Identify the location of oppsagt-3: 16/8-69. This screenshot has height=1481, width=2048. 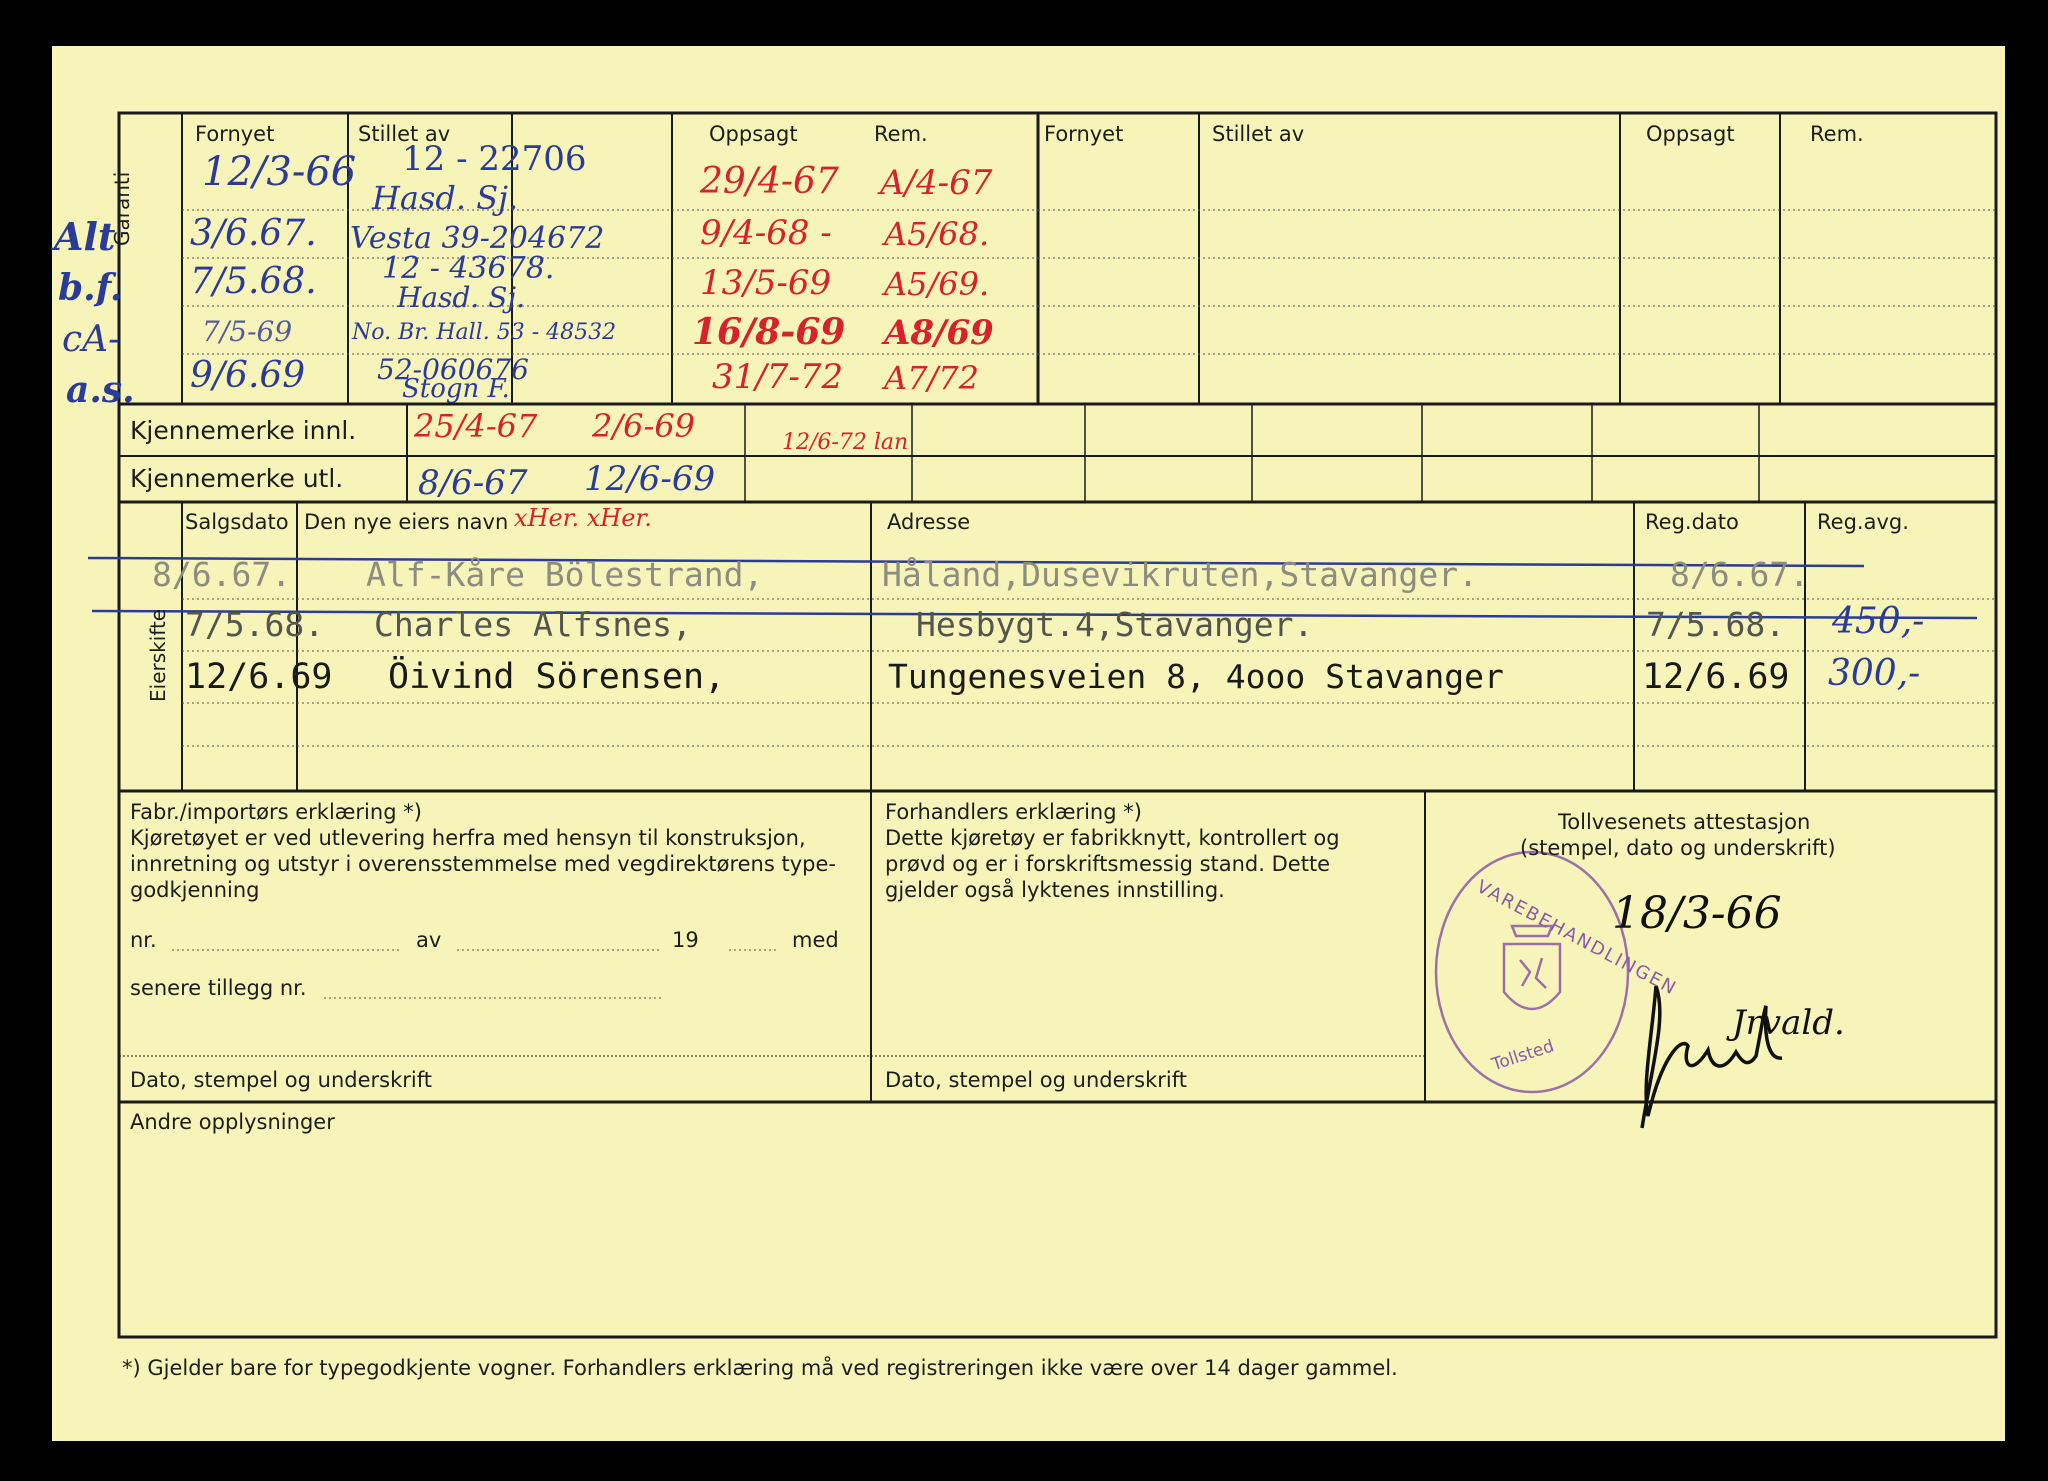
(769, 332).